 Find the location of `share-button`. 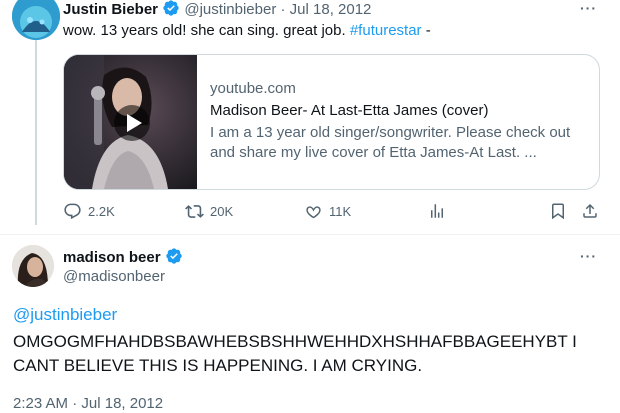

share-button is located at coordinates (590, 211).